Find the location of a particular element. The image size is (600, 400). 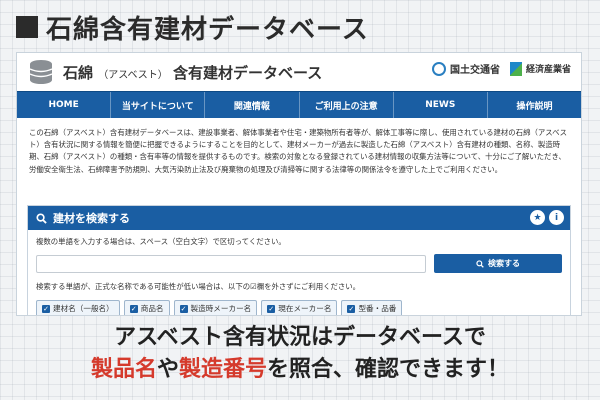

site-title-part-2: 含有建材データベース is located at coordinates (247, 72).